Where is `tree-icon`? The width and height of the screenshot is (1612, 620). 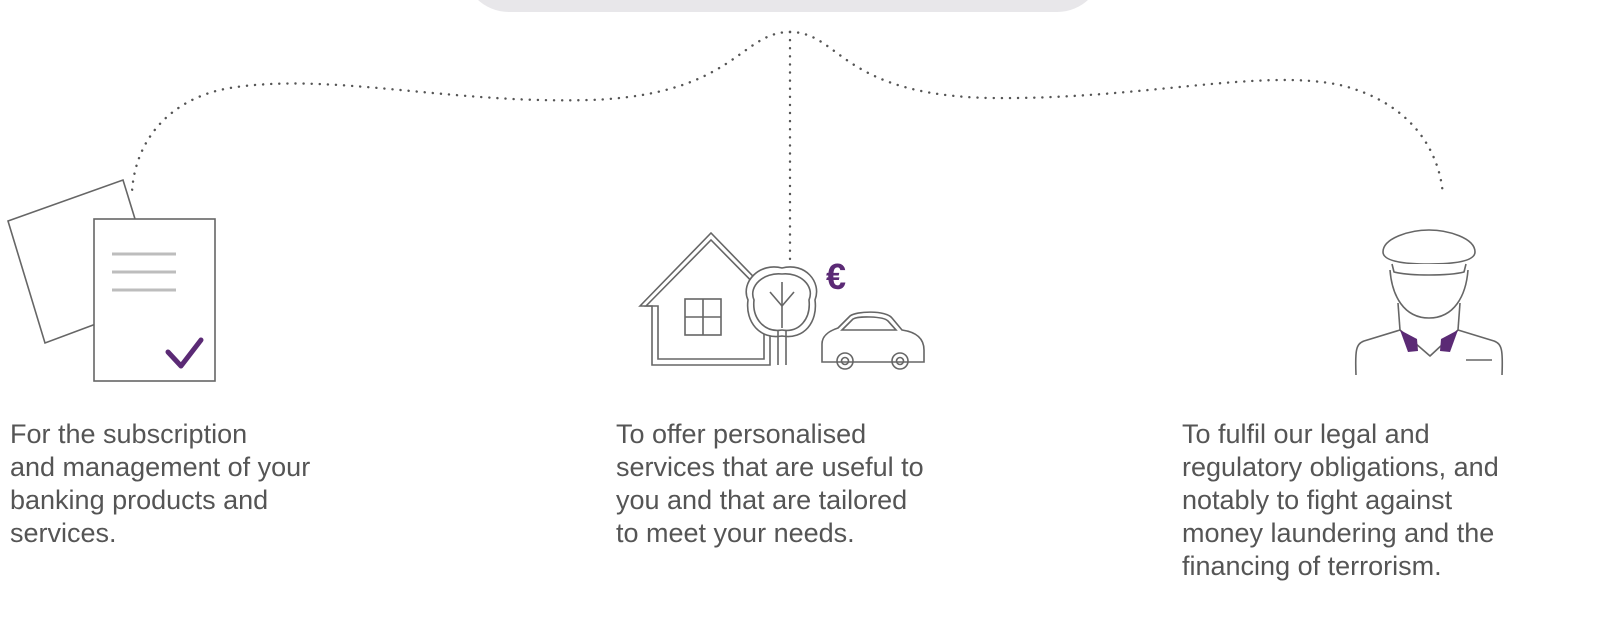 tree-icon is located at coordinates (781, 315).